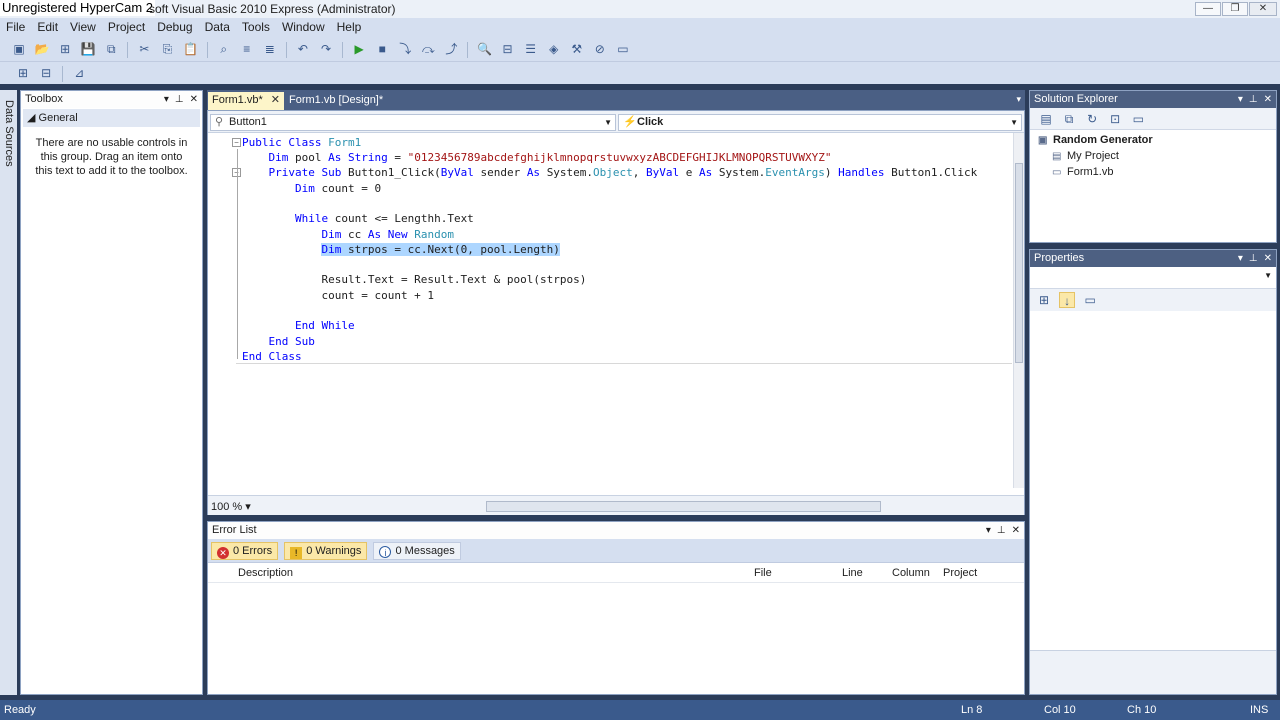  What do you see at coordinates (247, 49) in the screenshot?
I see `comment-icon: ≡` at bounding box center [247, 49].